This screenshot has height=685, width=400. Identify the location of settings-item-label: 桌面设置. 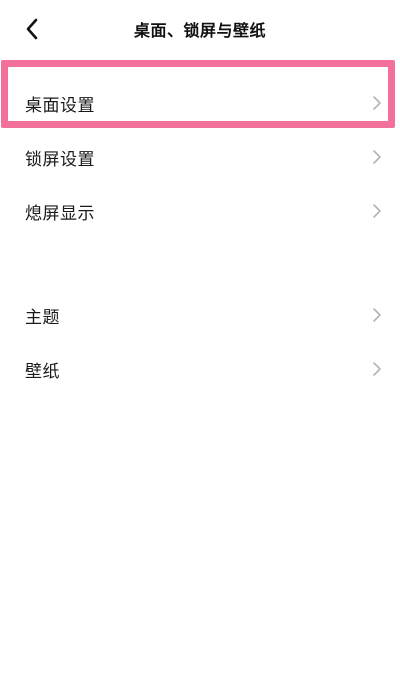
(60, 105).